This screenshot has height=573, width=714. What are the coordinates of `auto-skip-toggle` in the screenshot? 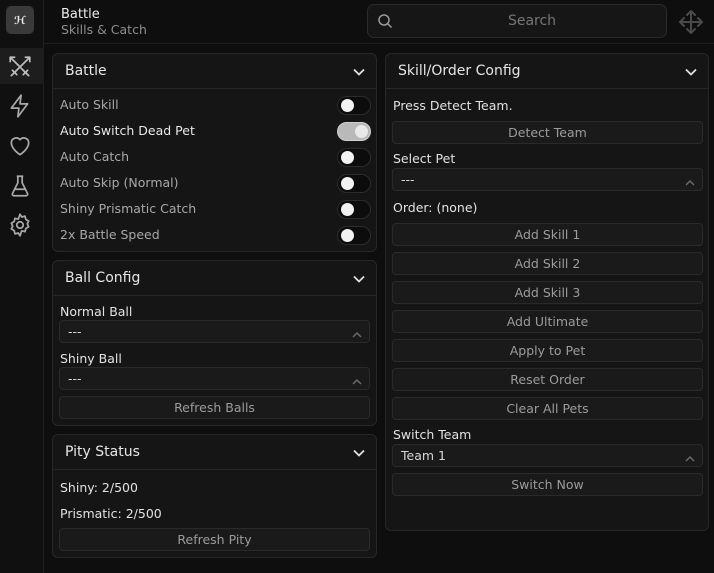 It's located at (354, 183).